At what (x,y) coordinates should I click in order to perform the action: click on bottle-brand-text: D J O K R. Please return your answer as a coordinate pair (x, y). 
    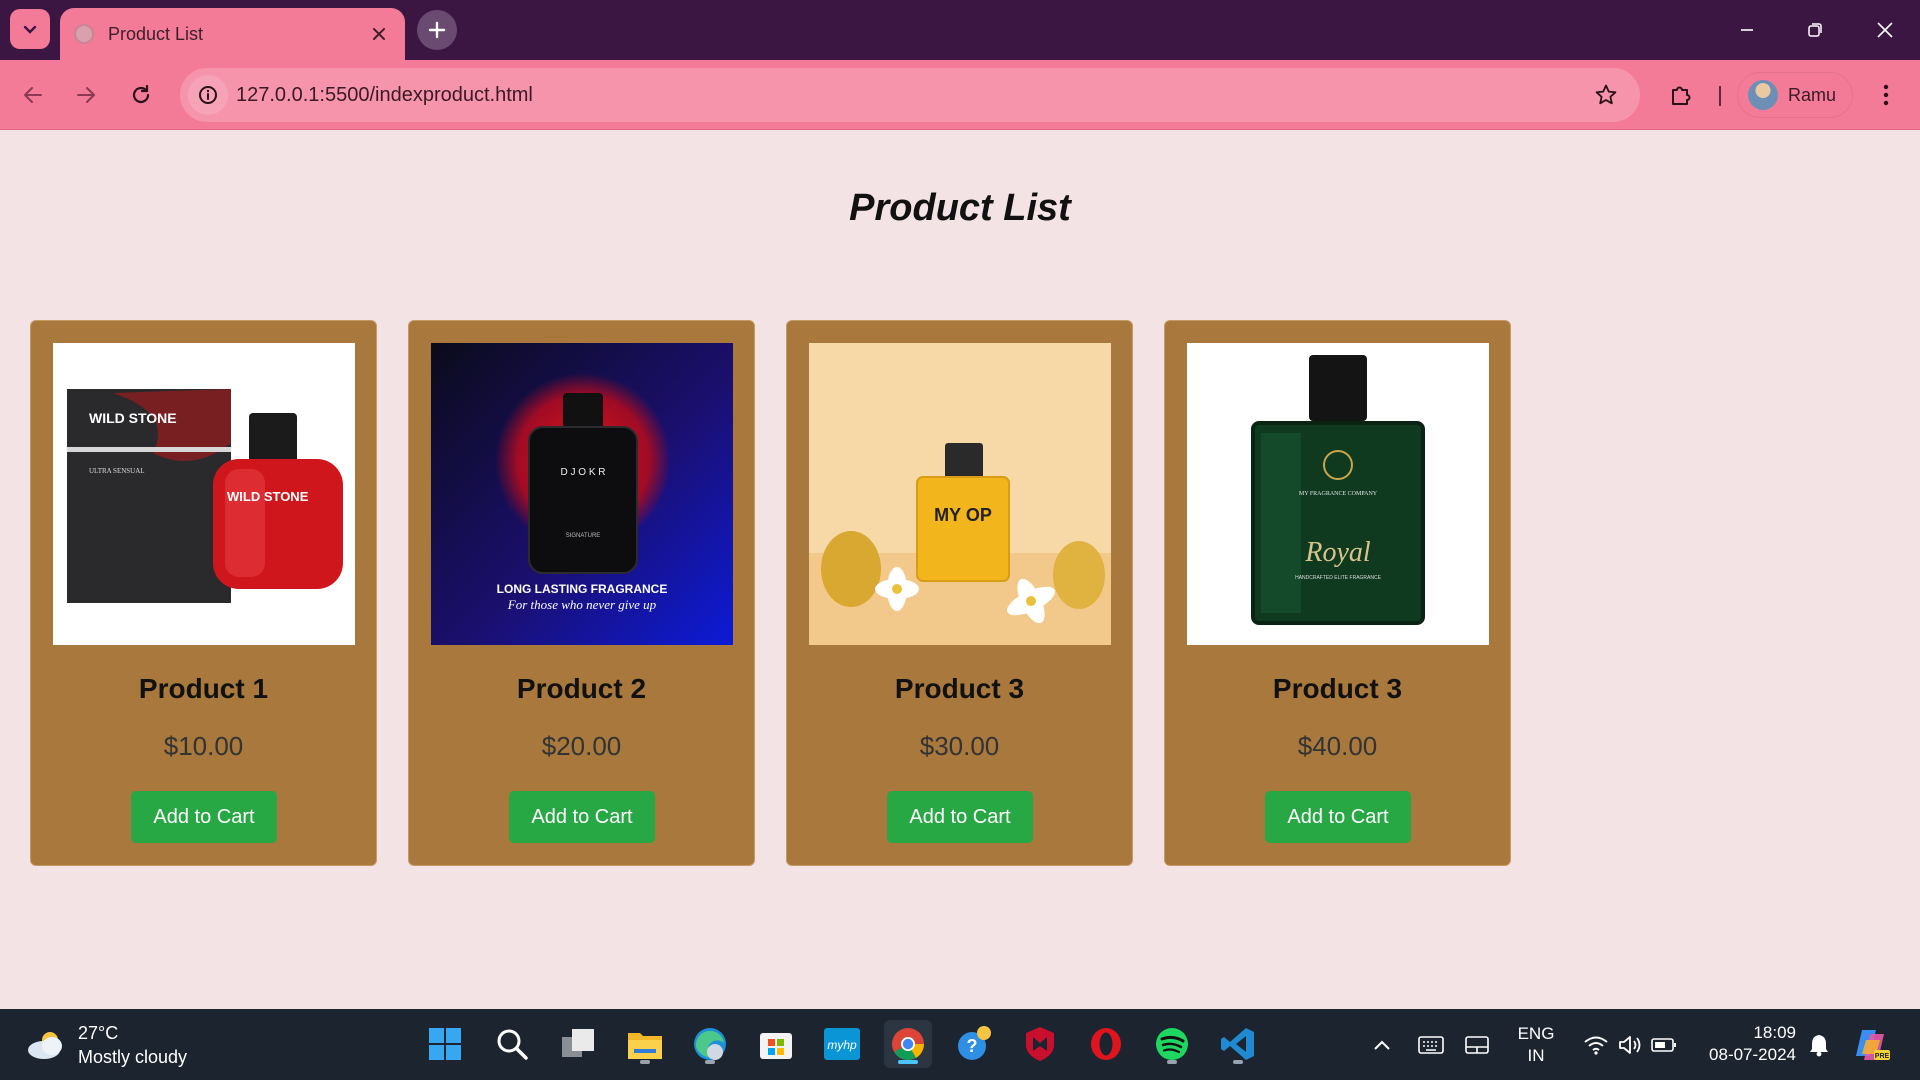
    Looking at the image, I should click on (582, 472).